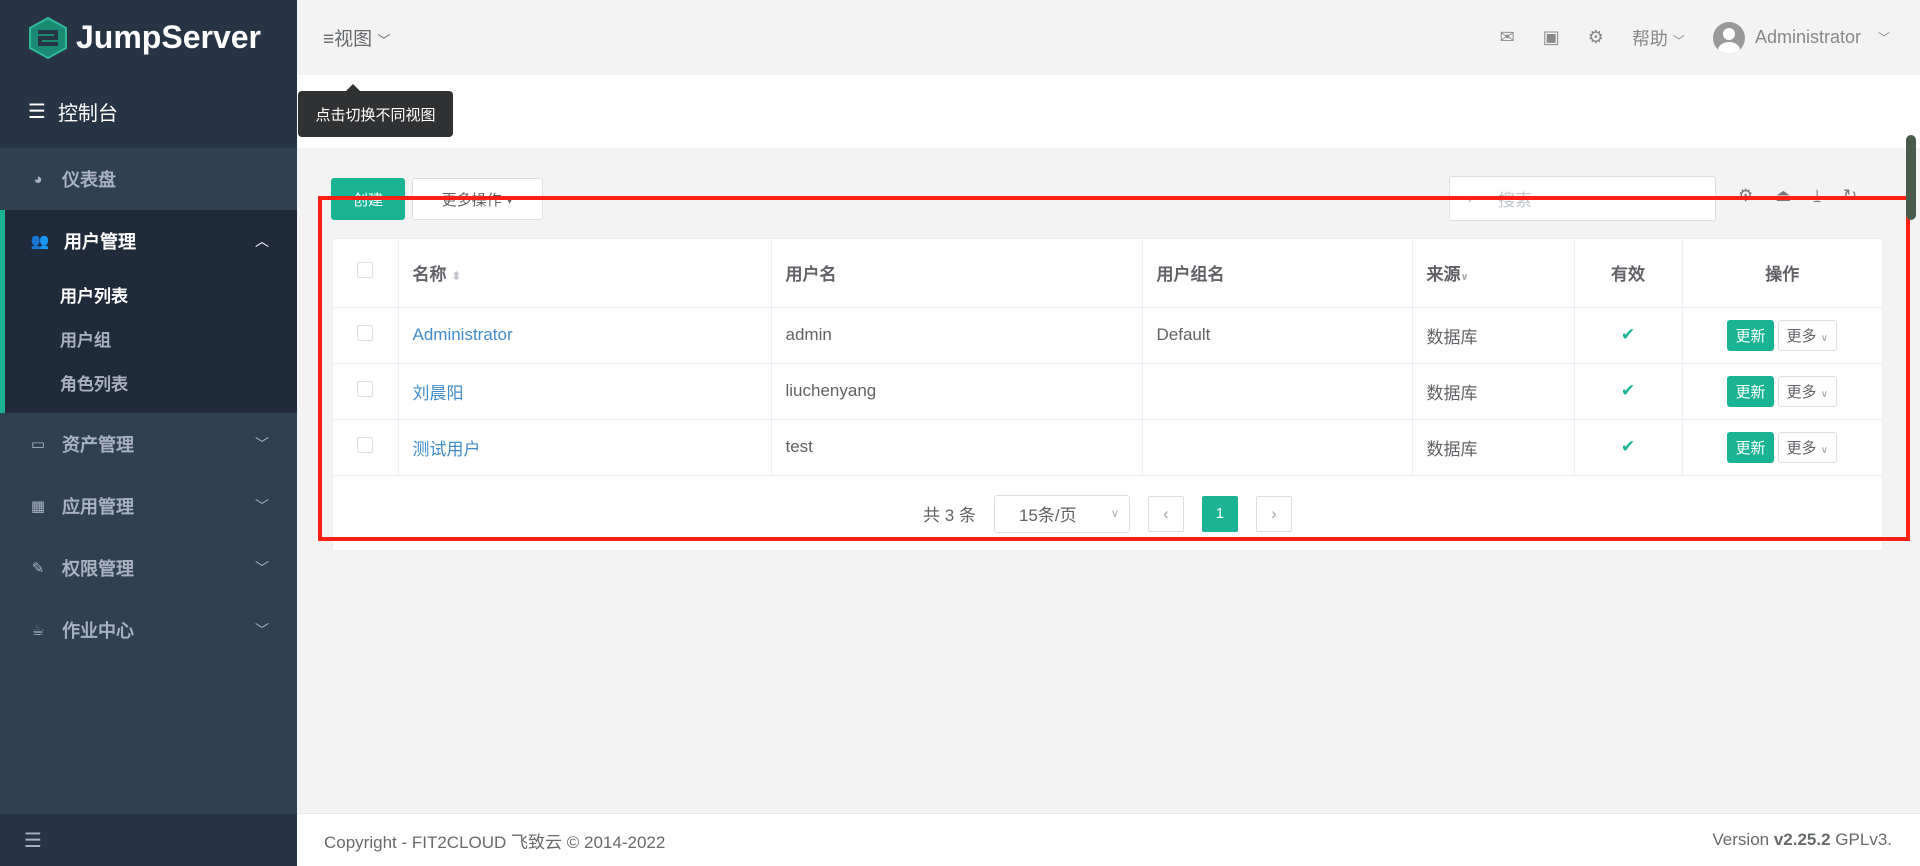 The image size is (1920, 866). I want to click on sidebar-item-apps: ▦ 应用管理 ﹀, so click(148, 506).